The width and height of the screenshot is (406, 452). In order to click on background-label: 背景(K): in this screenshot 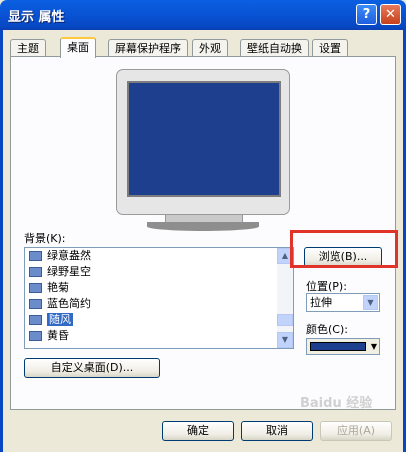, I will do `click(45, 238)`.